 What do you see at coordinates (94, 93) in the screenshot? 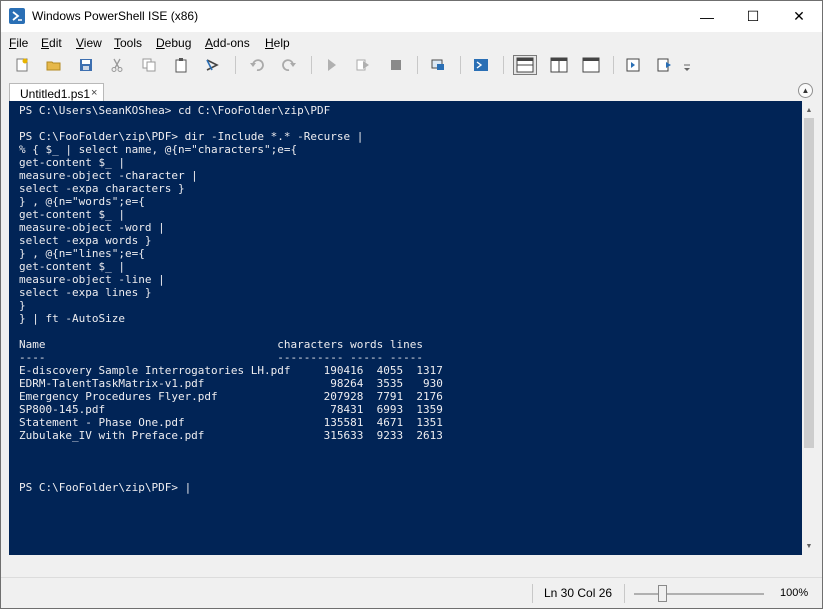
I see `tab-close-icon: ×` at bounding box center [94, 93].